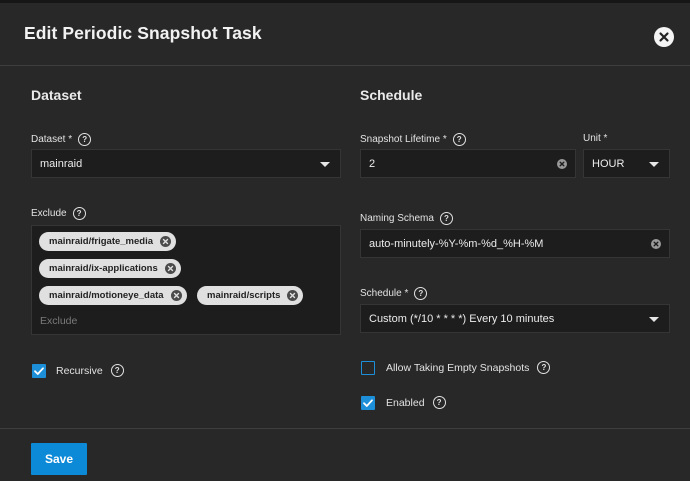 This screenshot has height=481, width=690. Describe the element at coordinates (372, 163) in the screenshot. I see `snapshot-lifetime-value: 2` at that location.